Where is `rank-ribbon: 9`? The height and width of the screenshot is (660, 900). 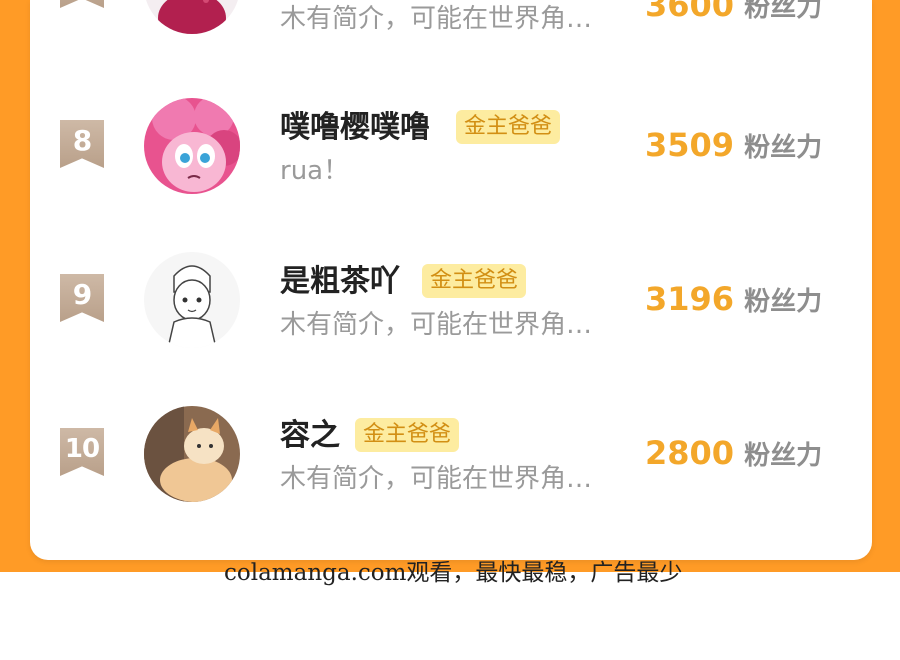
rank-ribbon: 9 is located at coordinates (82, 298).